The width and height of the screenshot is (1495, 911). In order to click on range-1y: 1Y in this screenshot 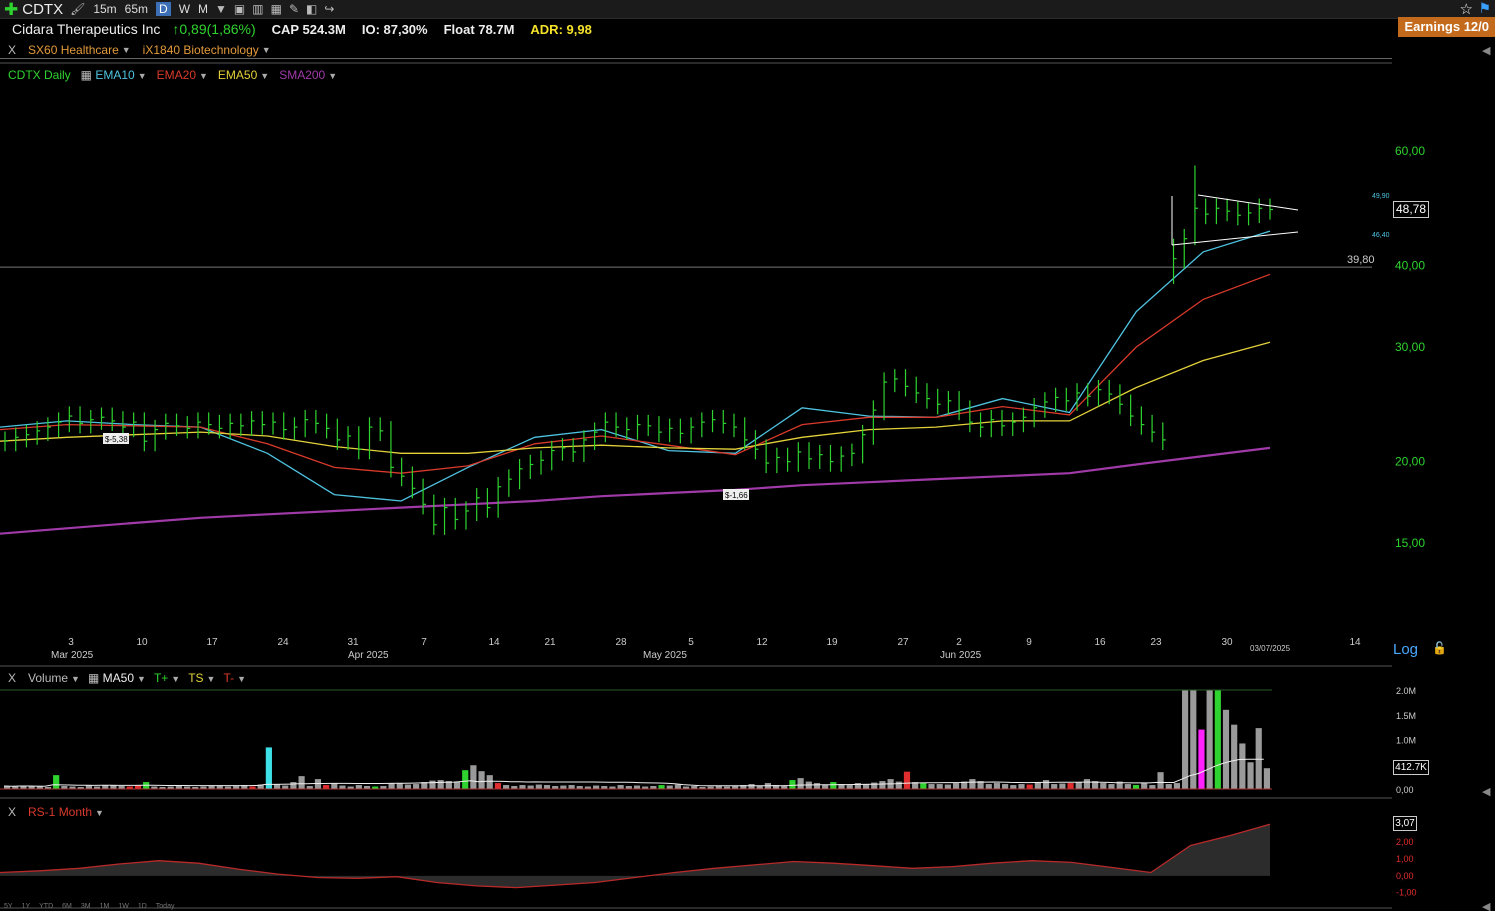, I will do `click(26, 906)`.